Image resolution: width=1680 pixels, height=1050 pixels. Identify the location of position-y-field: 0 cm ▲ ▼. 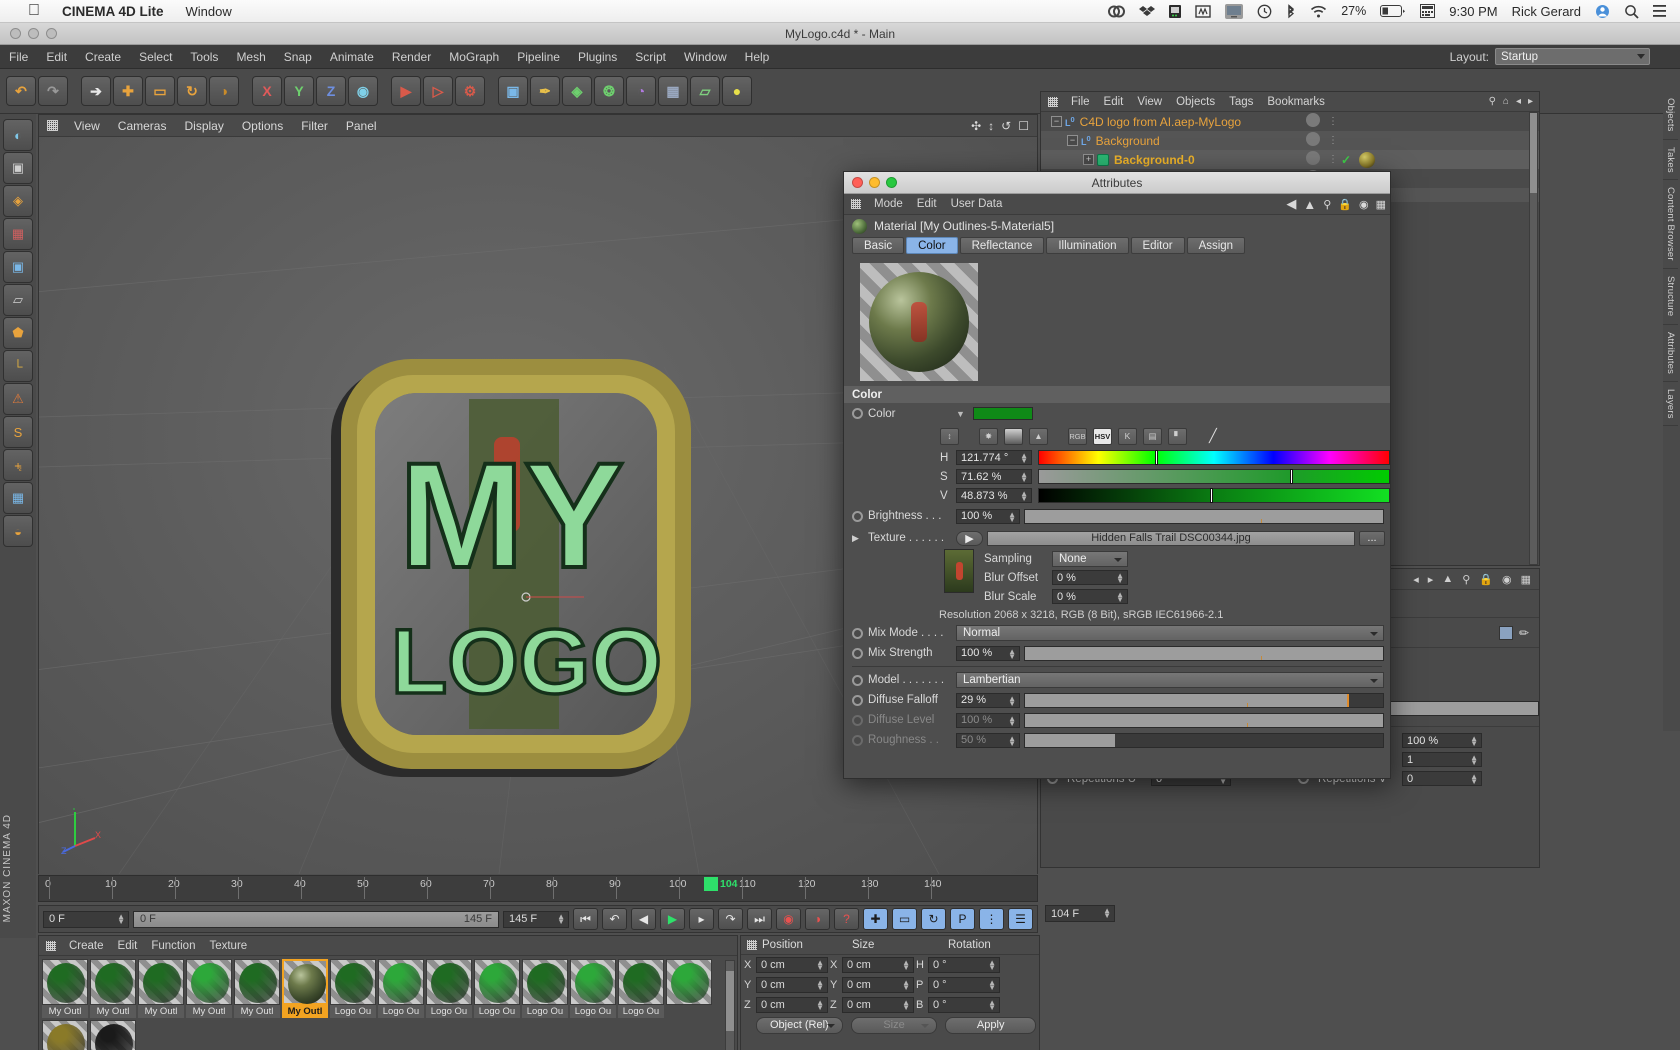
(792, 985).